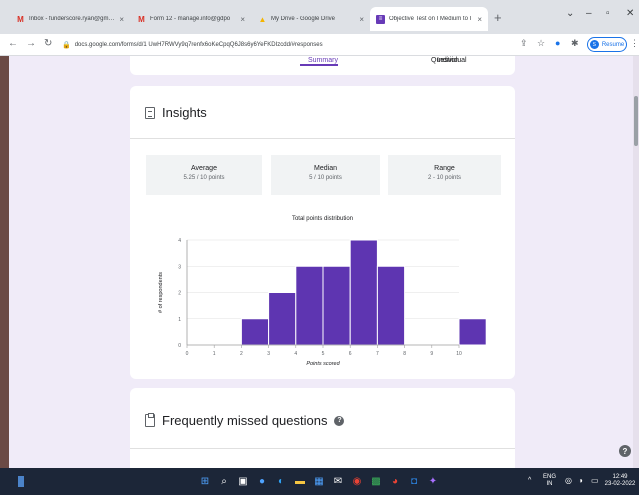 The height and width of the screenshot is (495, 639). Describe the element at coordinates (322, 219) in the screenshot. I see `chart-title: Total points distribution` at that location.